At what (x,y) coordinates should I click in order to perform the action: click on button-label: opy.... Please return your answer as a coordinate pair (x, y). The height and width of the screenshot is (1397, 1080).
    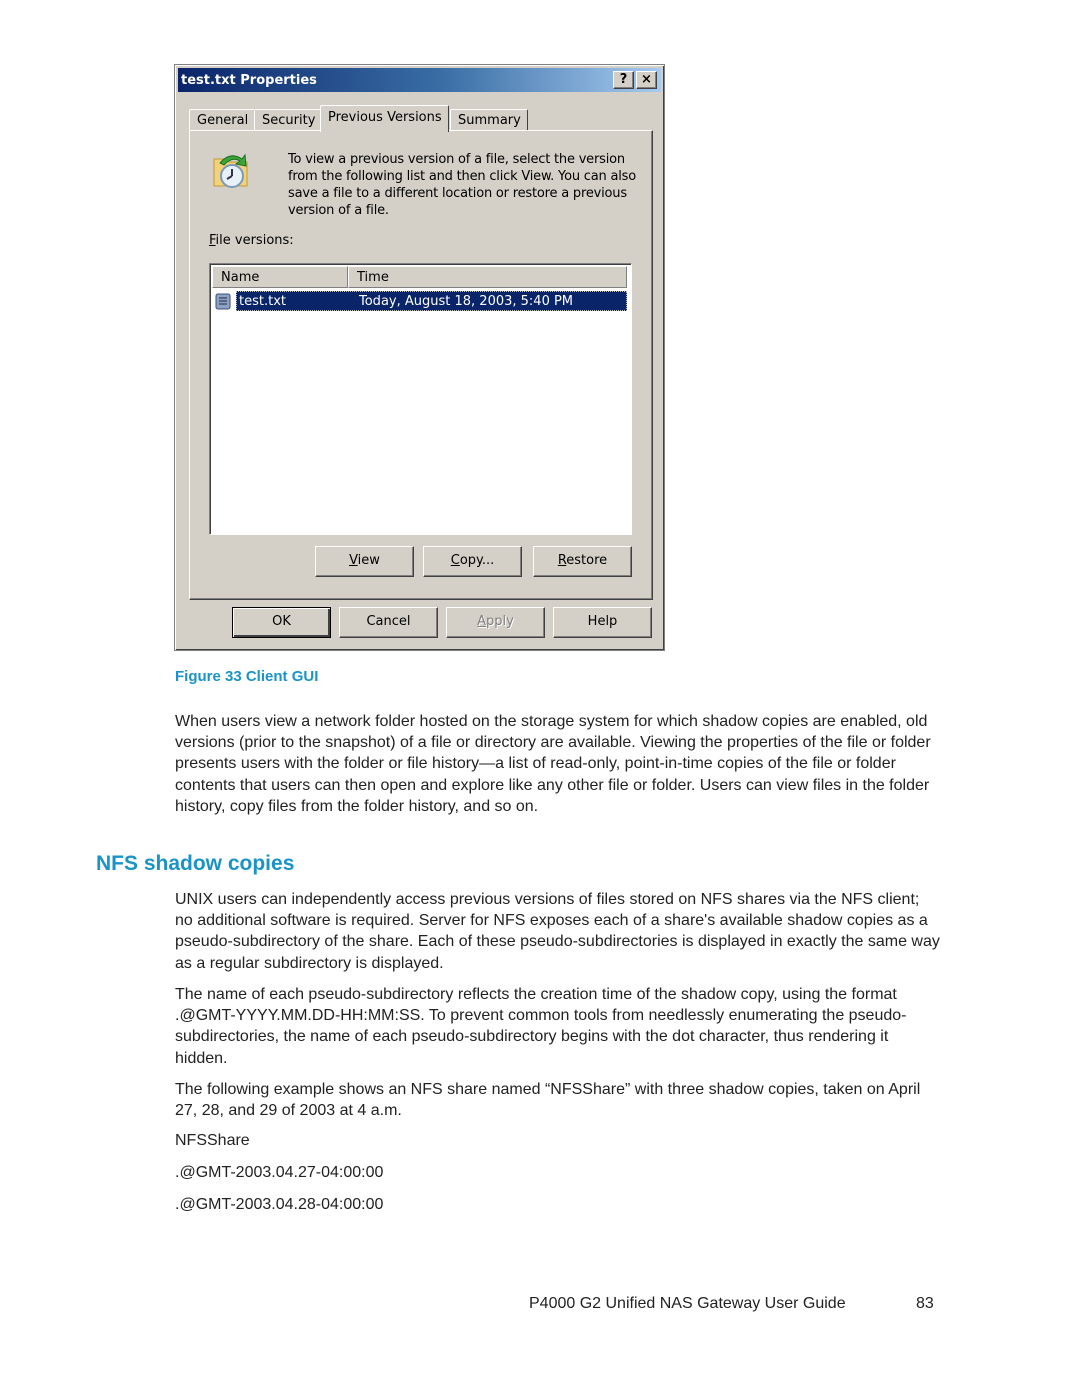
    Looking at the image, I should click on (477, 560).